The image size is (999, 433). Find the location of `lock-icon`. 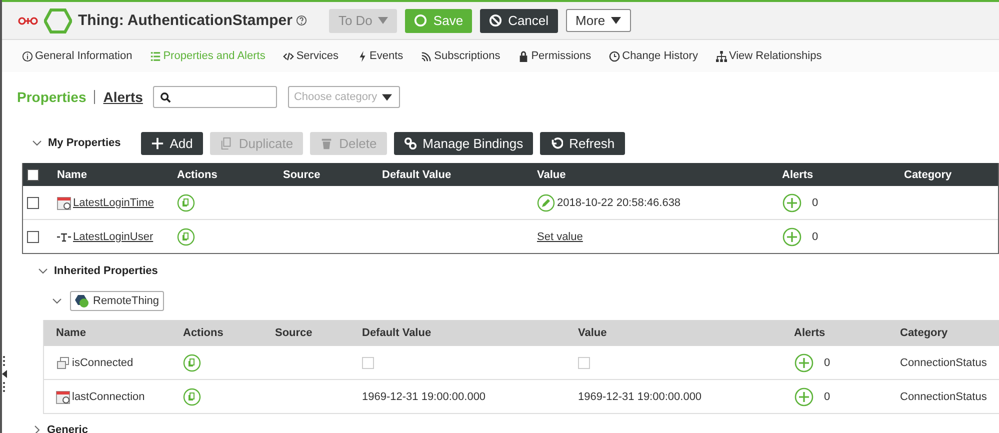

lock-icon is located at coordinates (524, 56).